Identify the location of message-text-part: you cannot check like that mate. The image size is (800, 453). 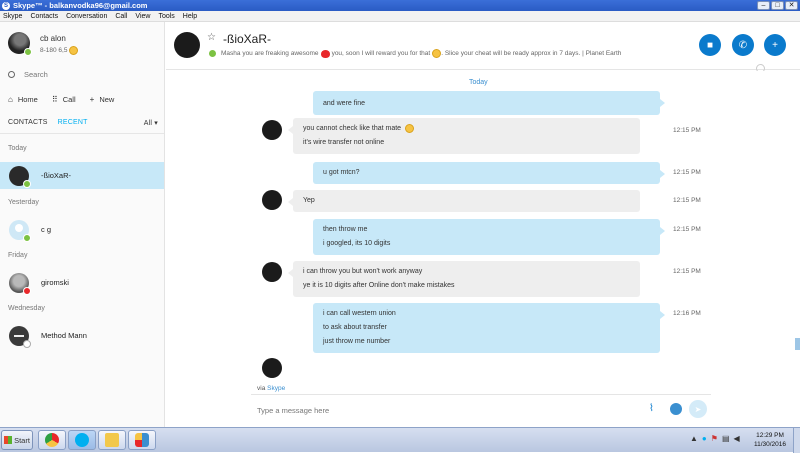
(352, 128).